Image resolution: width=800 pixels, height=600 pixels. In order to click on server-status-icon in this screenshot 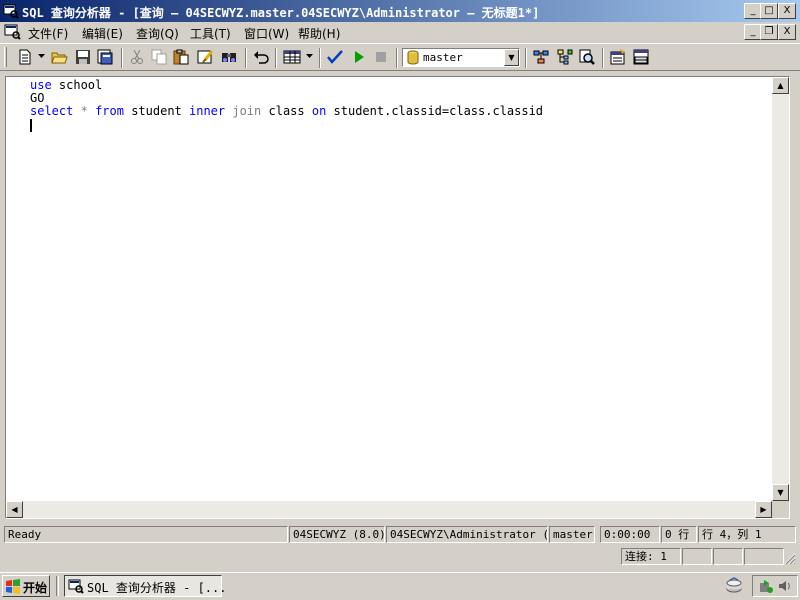, I will do `click(766, 586)`.